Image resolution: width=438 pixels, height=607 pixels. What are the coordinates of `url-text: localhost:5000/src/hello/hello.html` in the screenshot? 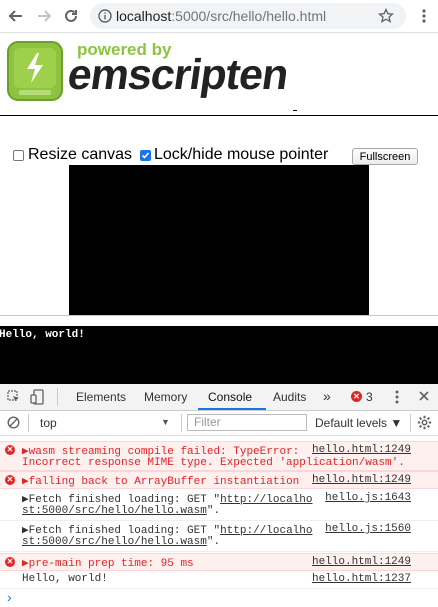 It's located at (221, 16).